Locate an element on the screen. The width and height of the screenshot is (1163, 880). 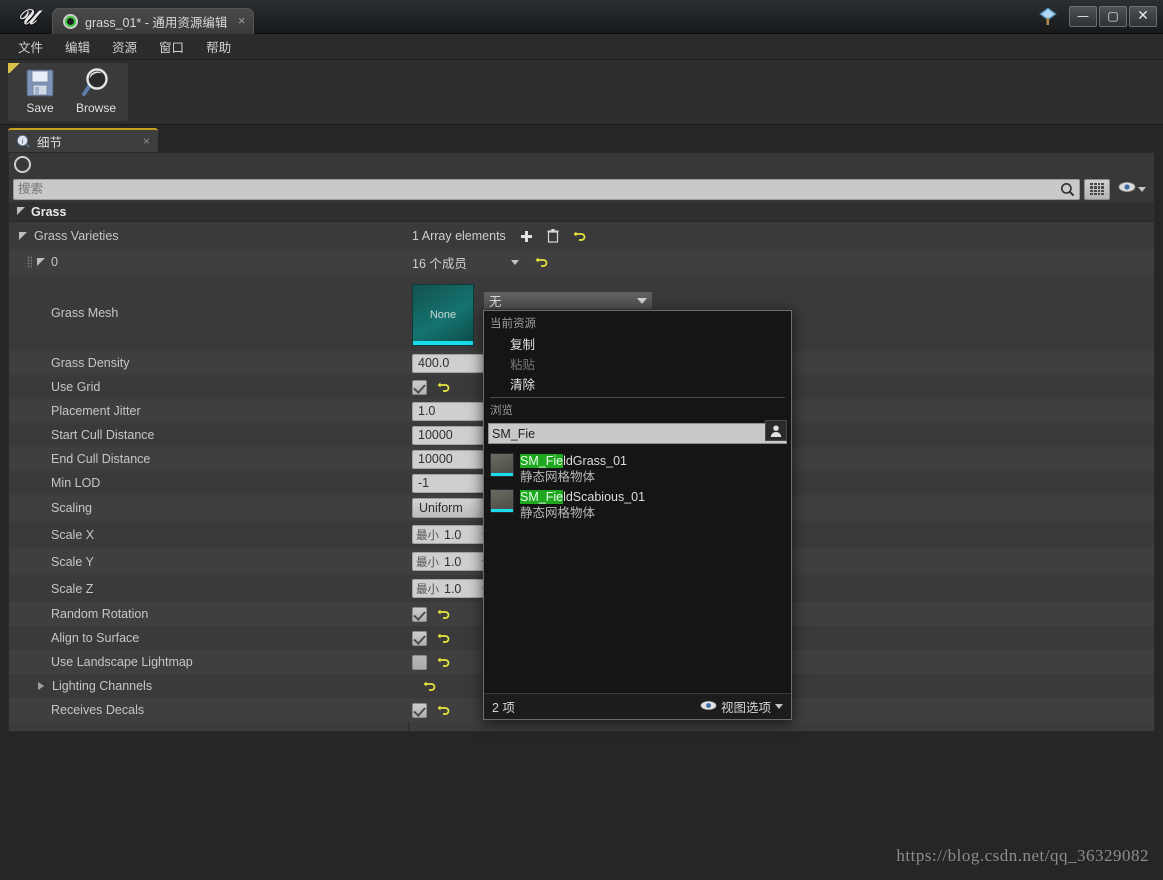
property-label: Scale Y is located at coordinates (72, 561).